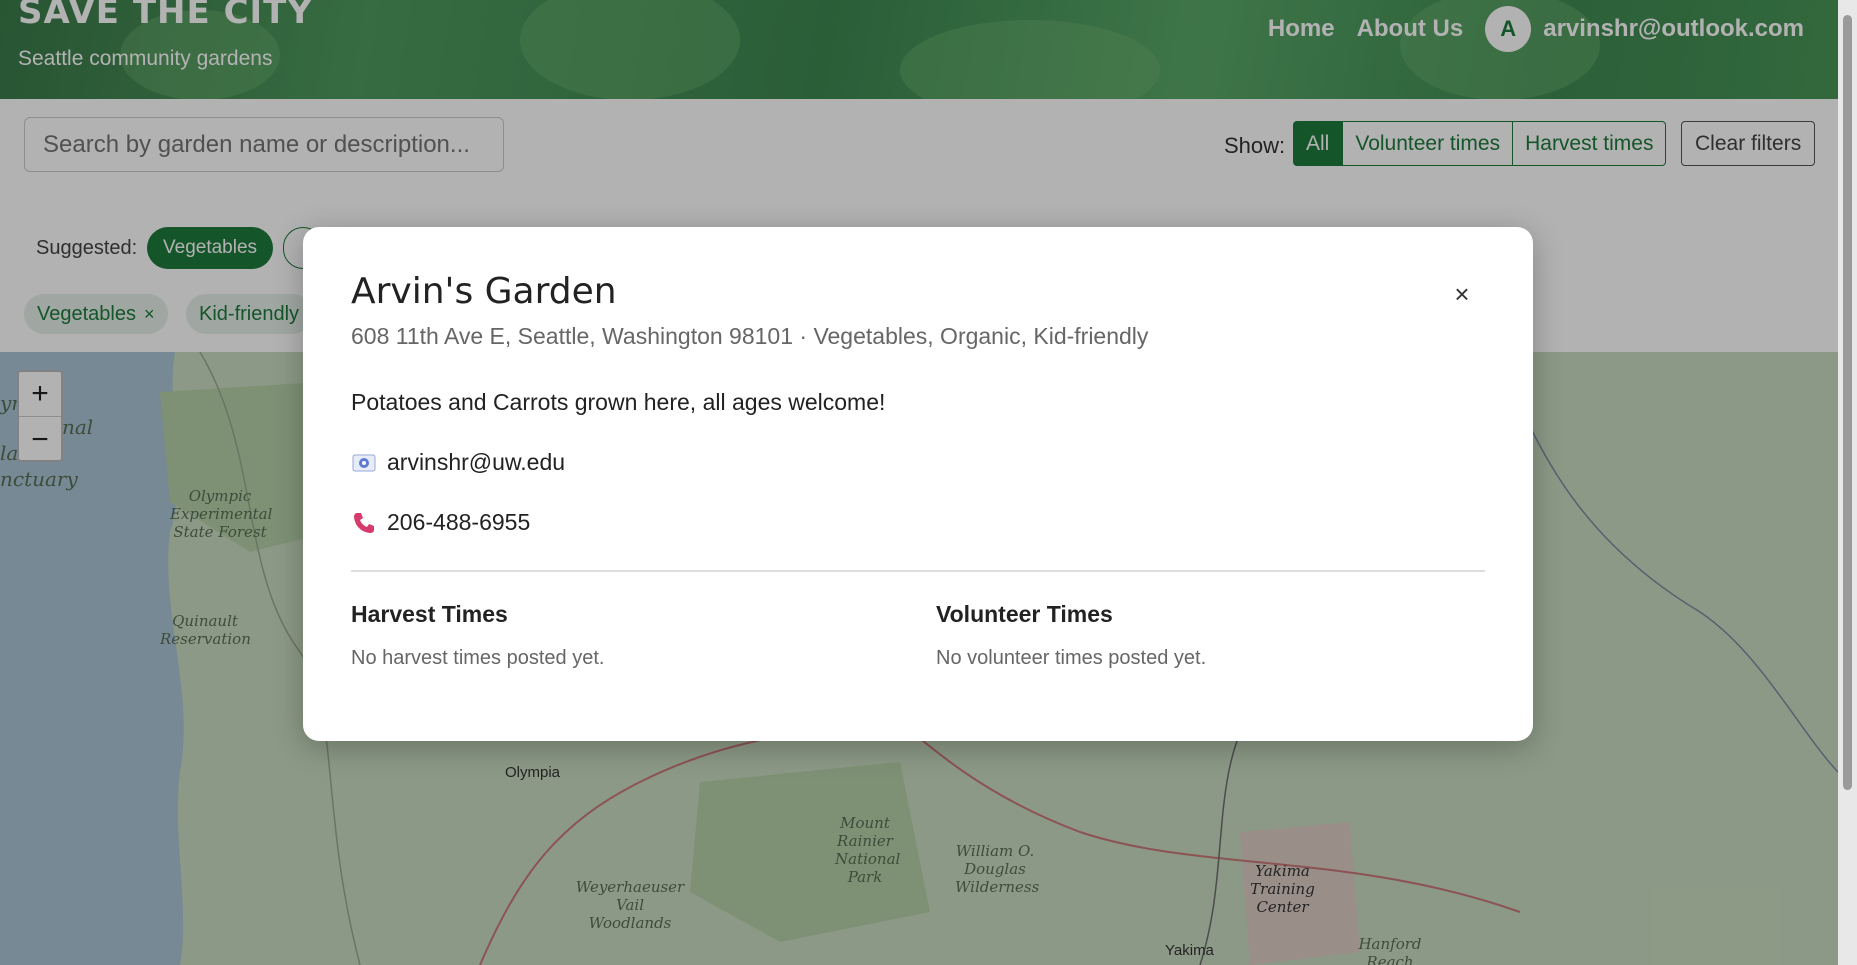 The height and width of the screenshot is (965, 1857). What do you see at coordinates (458, 522) in the screenshot?
I see `phone-link: 206-488-6955` at bounding box center [458, 522].